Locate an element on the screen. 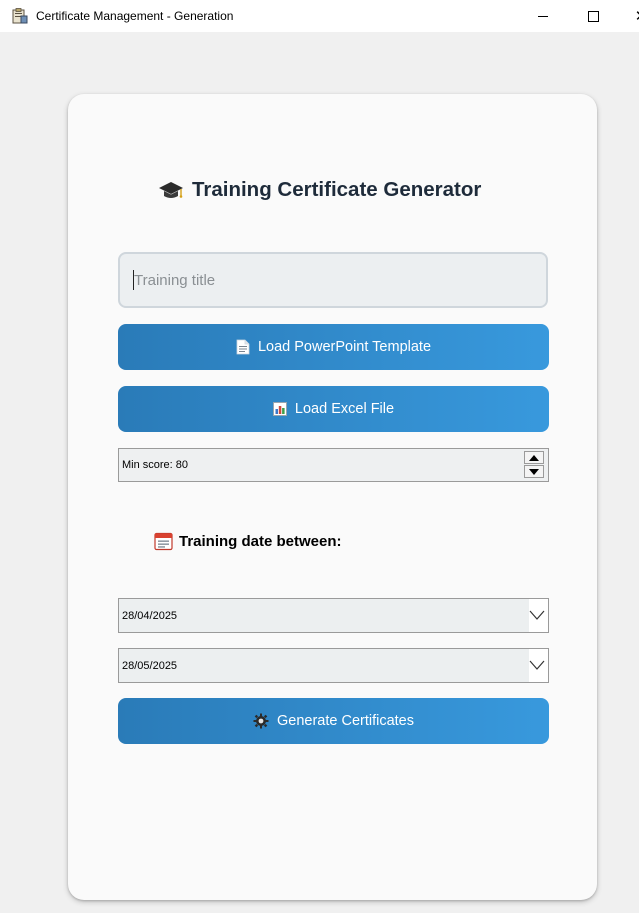 This screenshot has height=913, width=639. date-to-value: 28/05/2025 is located at coordinates (150, 666).